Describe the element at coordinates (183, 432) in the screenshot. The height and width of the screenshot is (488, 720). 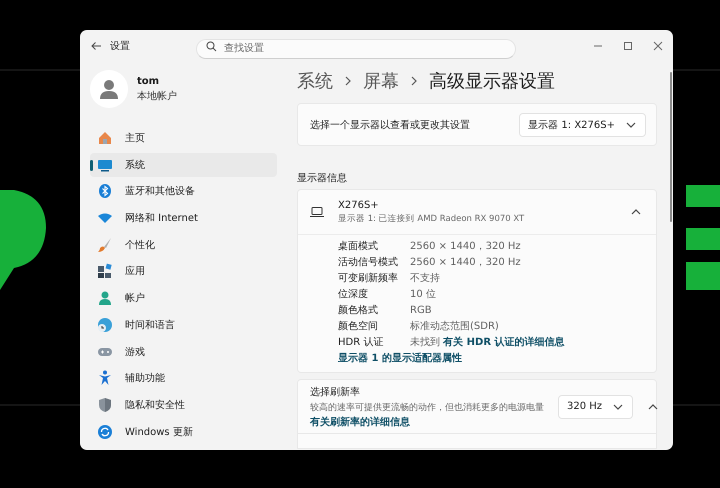
I see `sidebar-item: Windows 更新` at that location.